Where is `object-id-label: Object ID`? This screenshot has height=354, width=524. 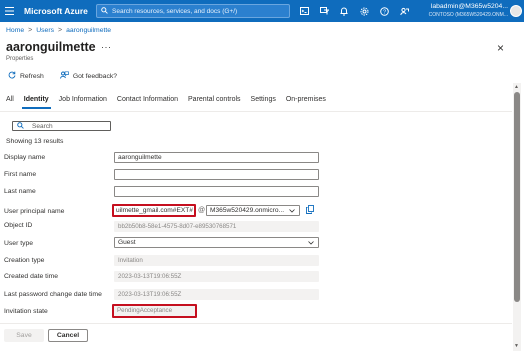
object-id-label: Object ID is located at coordinates (18, 225).